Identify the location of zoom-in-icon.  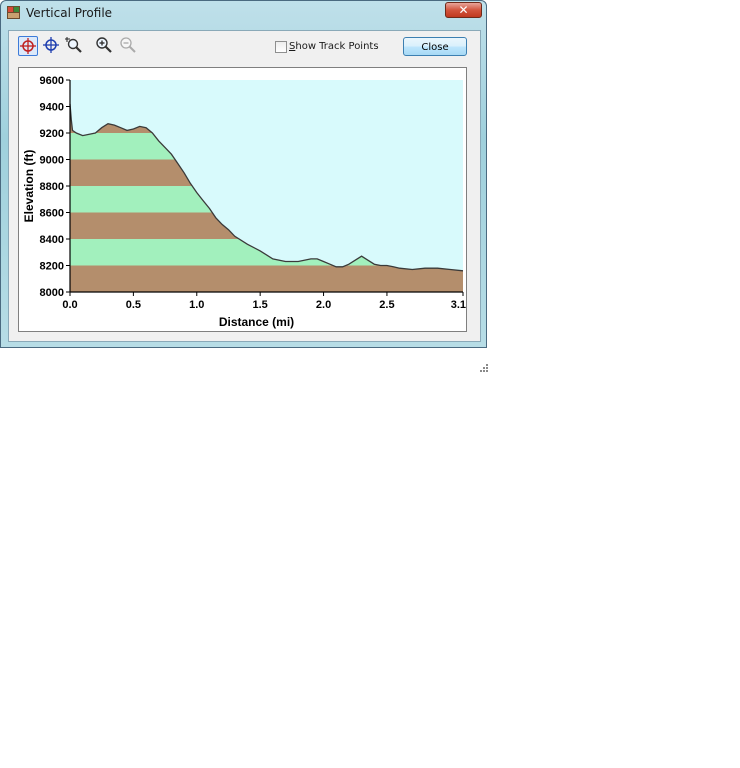
(104, 45).